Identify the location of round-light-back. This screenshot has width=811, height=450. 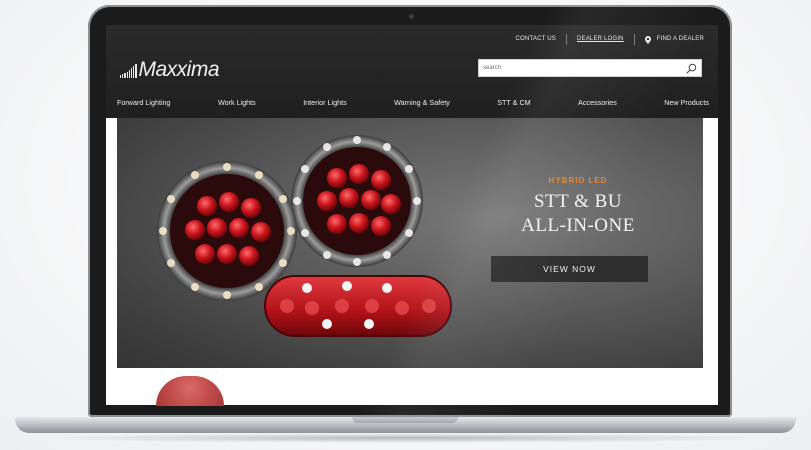
(357, 201).